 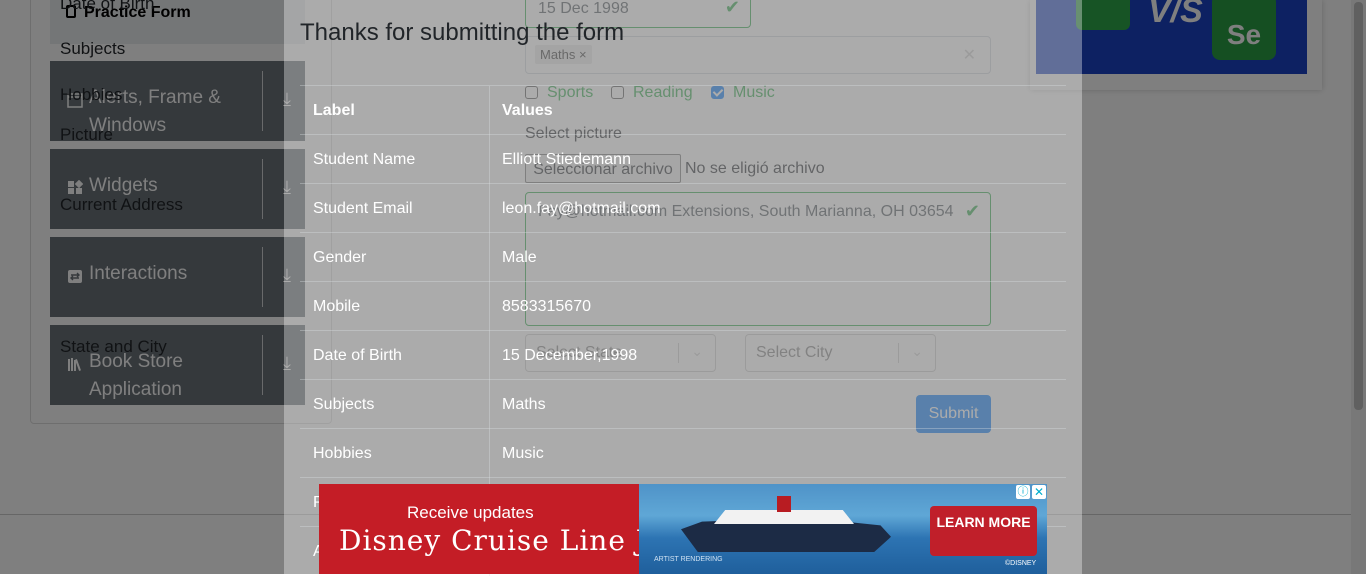 I want to click on table-row: Student Name Elliott Stiedemann, so click(x=683, y=159).